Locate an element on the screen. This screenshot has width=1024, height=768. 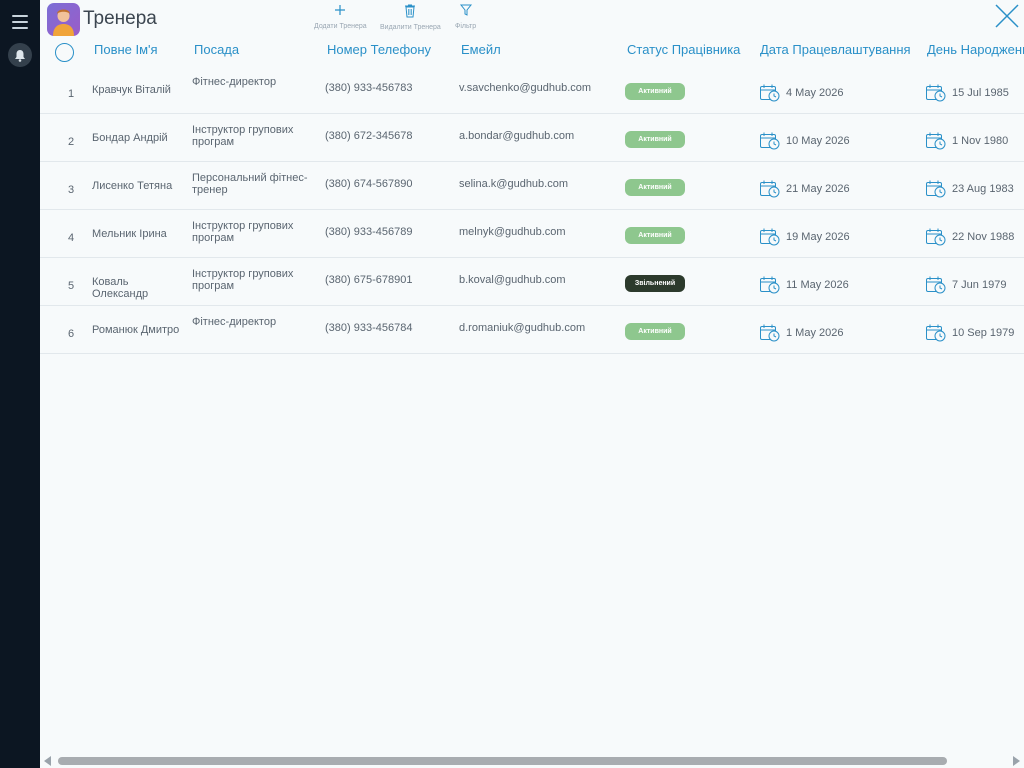
hire-date-cell: 19 May 2026 is located at coordinates (818, 237).